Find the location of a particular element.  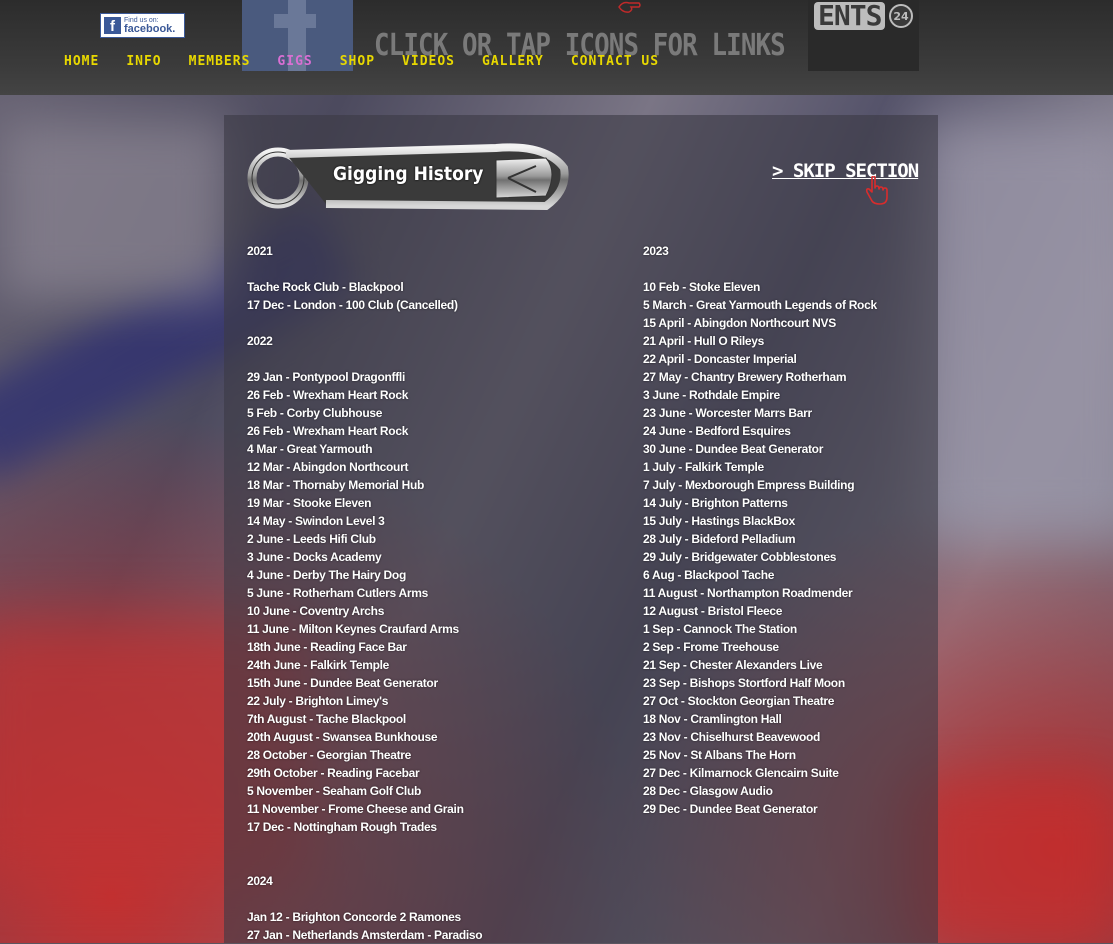

gig-entry: 11 June - Milton Keynes Craufard Arms is located at coordinates (353, 629).